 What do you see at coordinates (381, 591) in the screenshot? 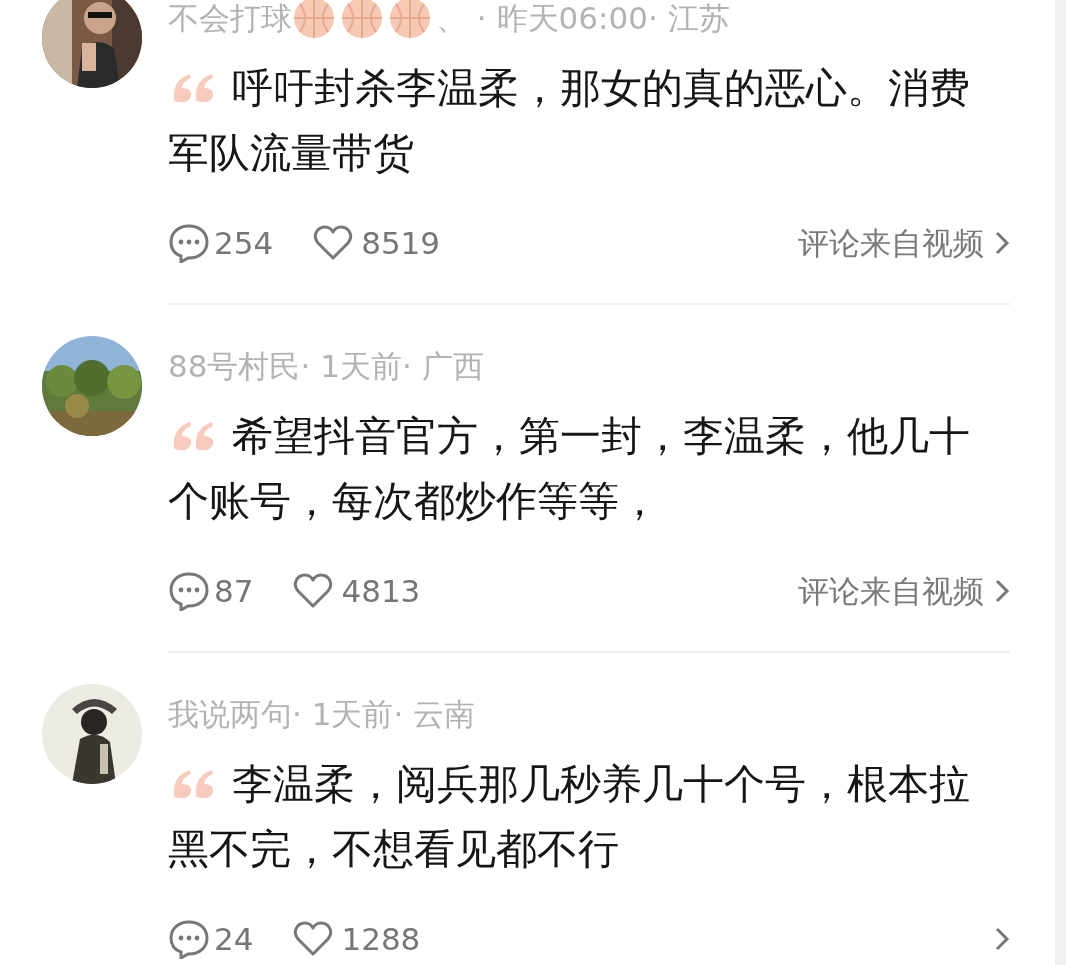
I see `like-count: 4813` at bounding box center [381, 591].